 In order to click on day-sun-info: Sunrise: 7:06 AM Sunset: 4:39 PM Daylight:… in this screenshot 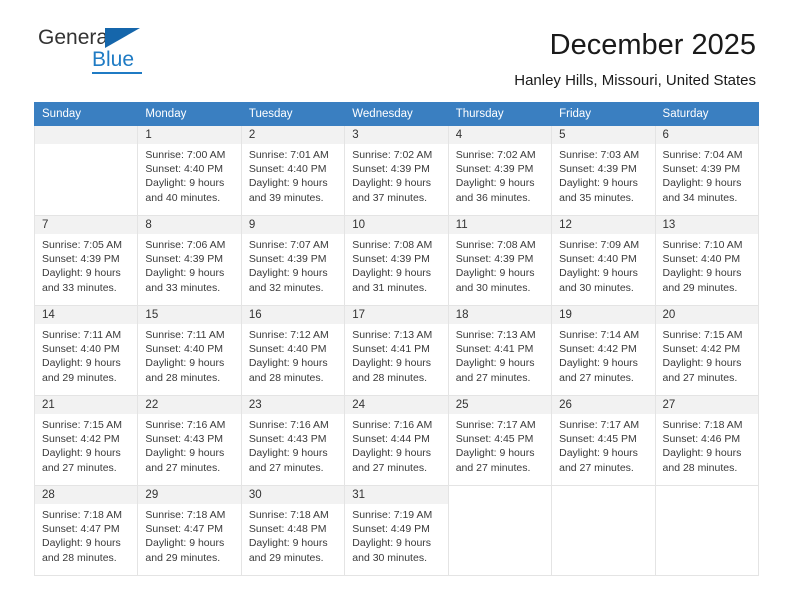, I will do `click(189, 264)`.